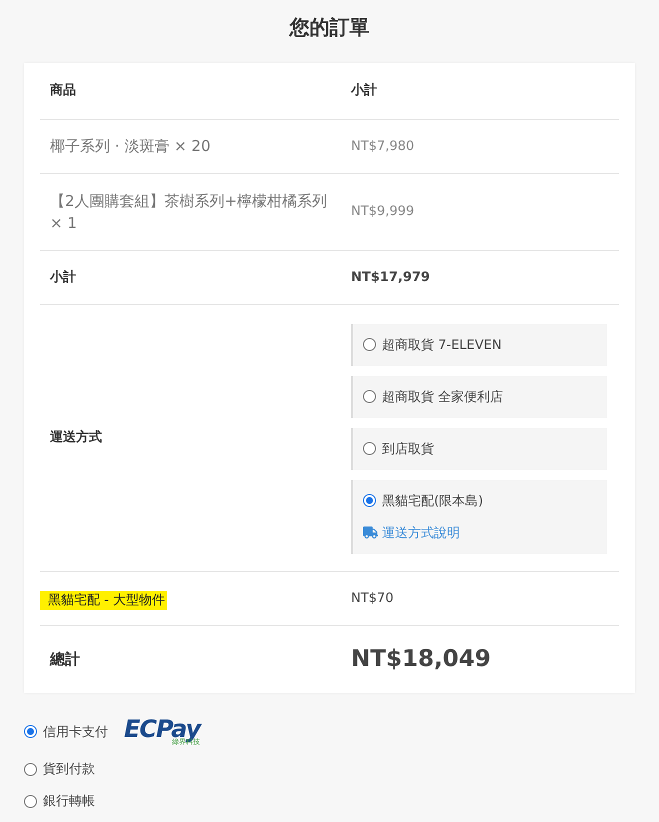 The image size is (659, 822). Describe the element at coordinates (65, 659) in the screenshot. I see `total-label: 總計` at that location.